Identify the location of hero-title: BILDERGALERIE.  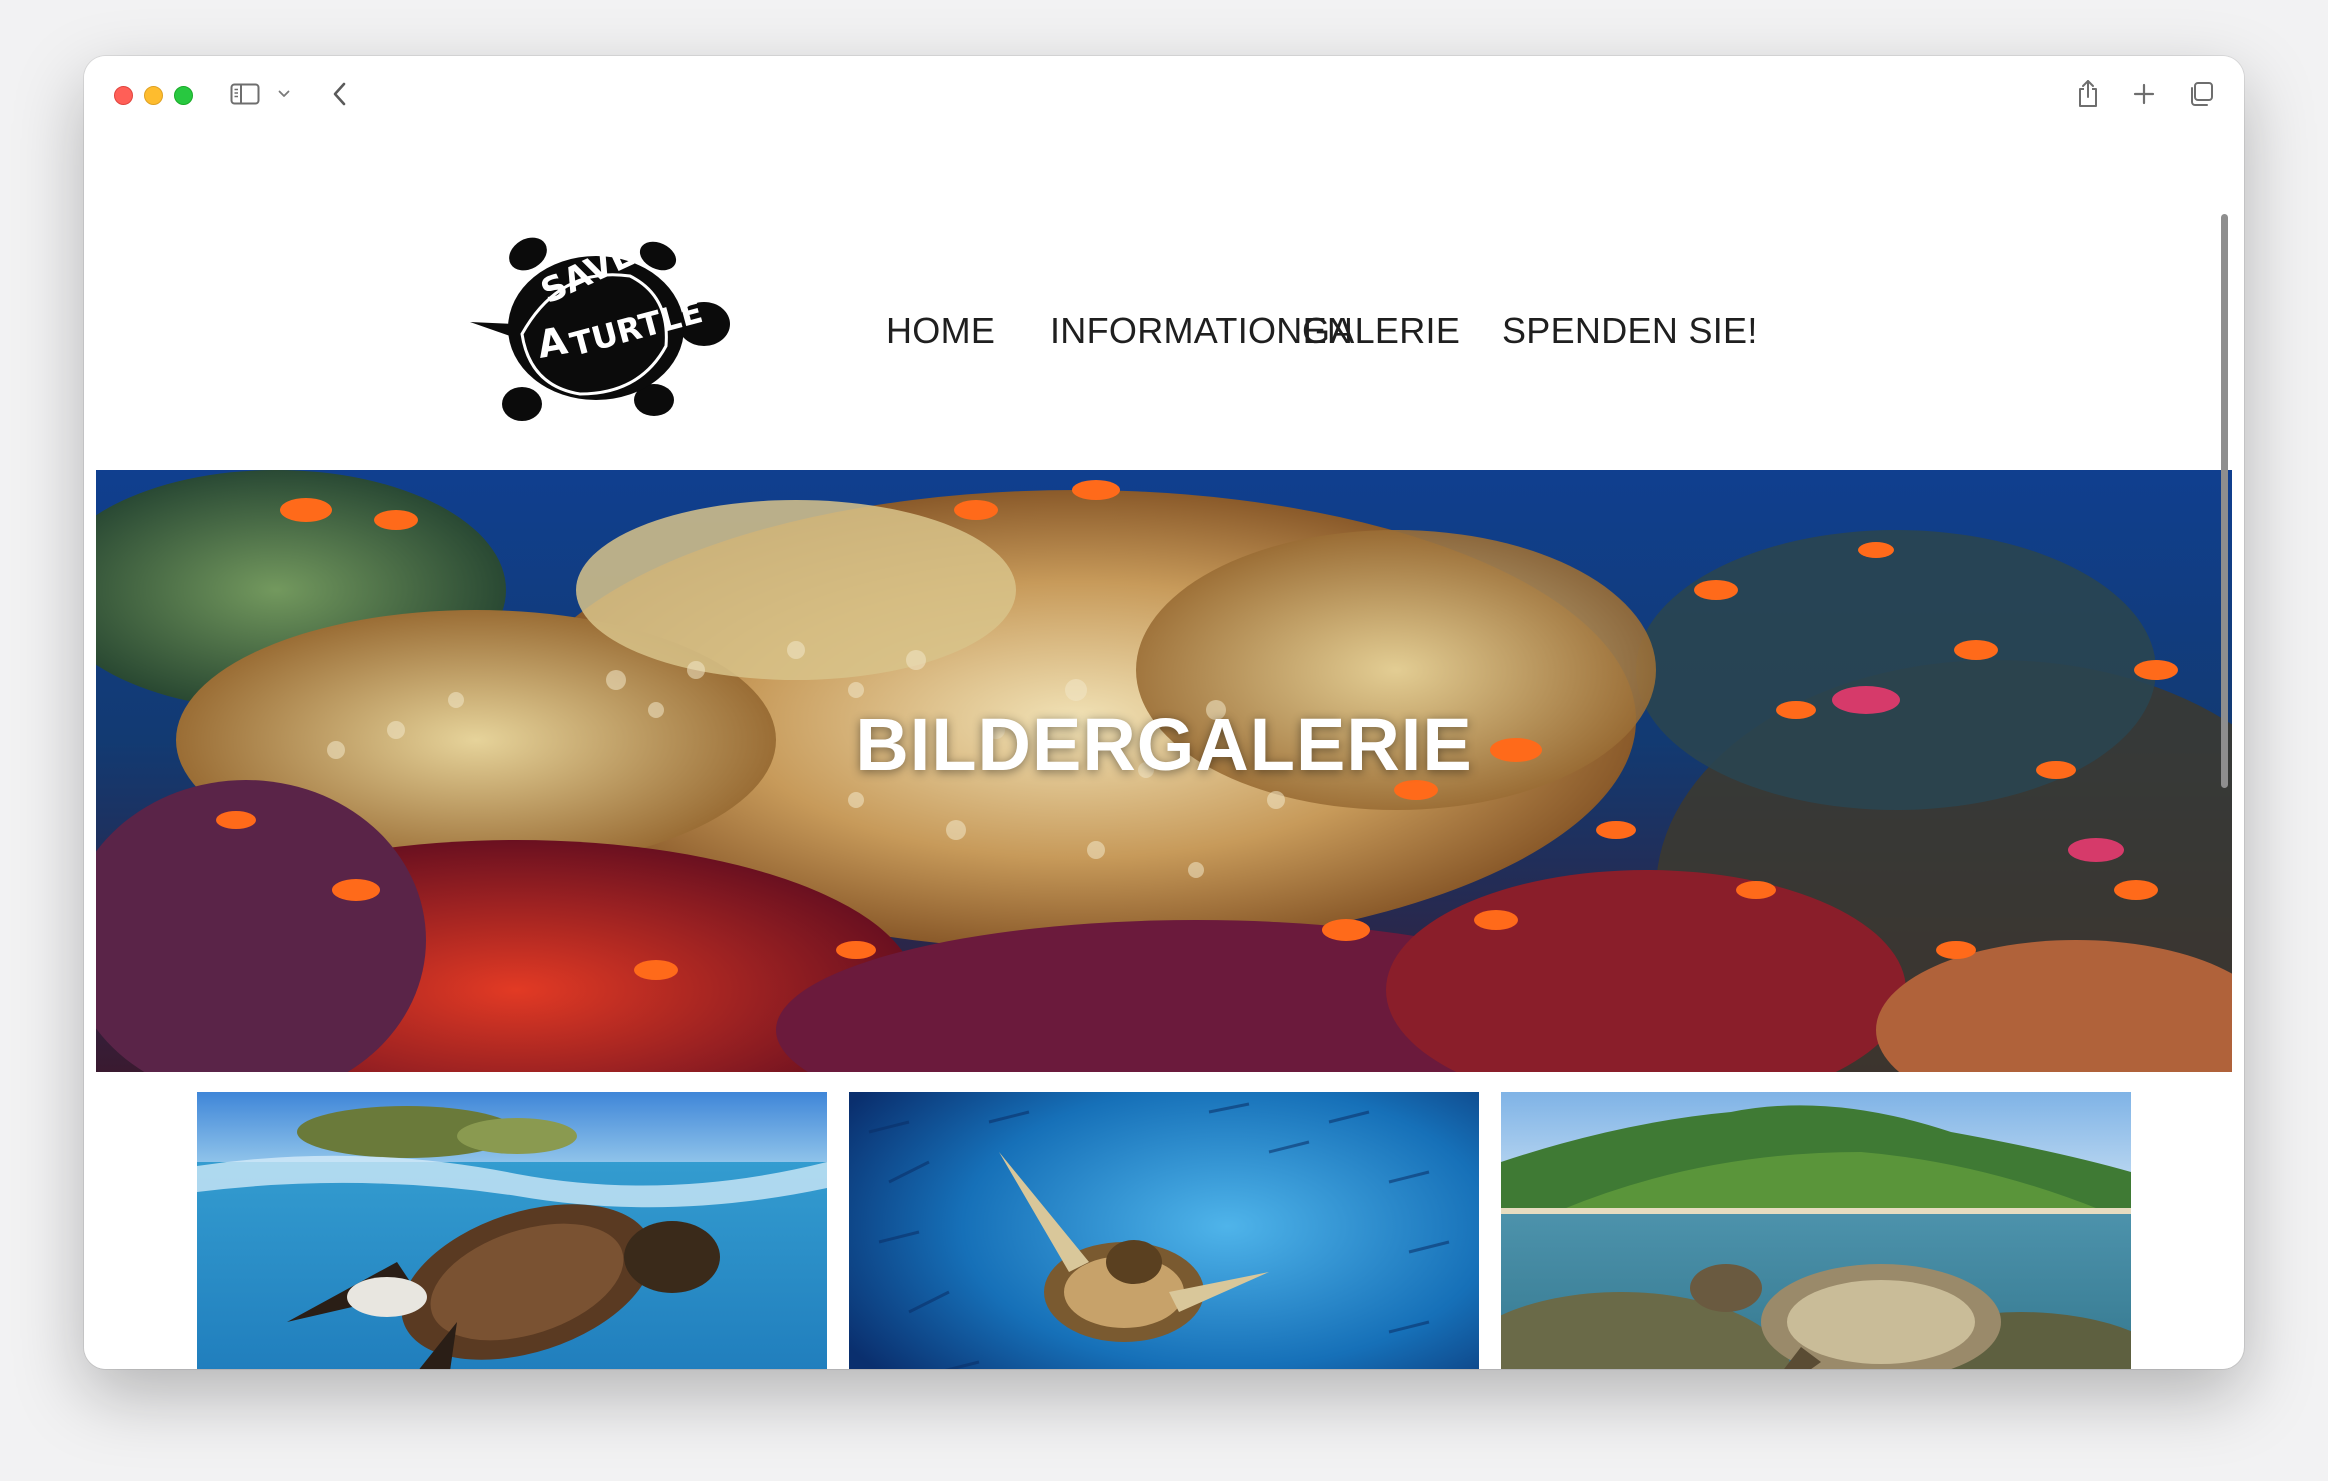
(1164, 744).